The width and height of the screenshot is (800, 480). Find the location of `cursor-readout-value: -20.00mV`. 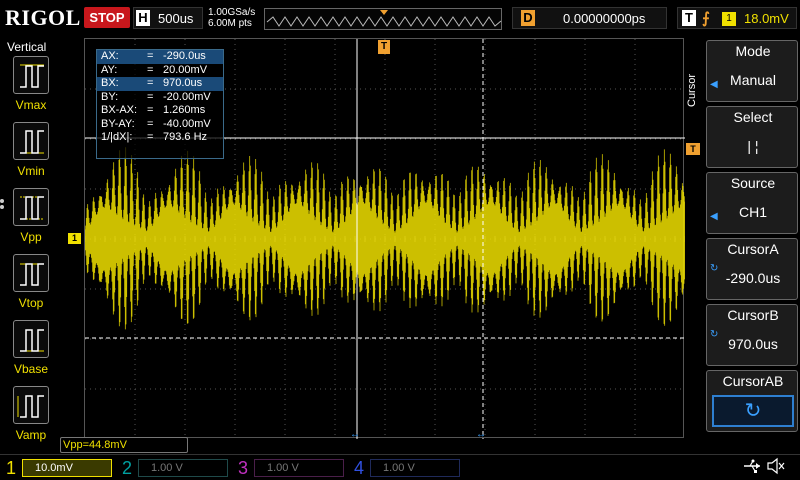

cursor-readout-value: -20.00mV is located at coordinates (187, 96).